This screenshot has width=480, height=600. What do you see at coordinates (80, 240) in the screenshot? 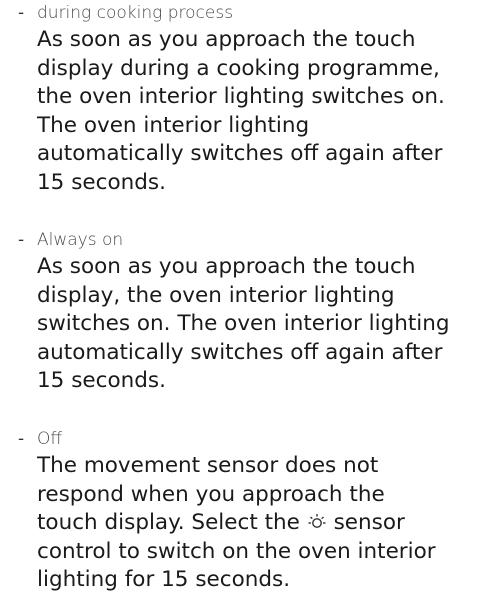
I see `option-term: Always on` at bounding box center [80, 240].